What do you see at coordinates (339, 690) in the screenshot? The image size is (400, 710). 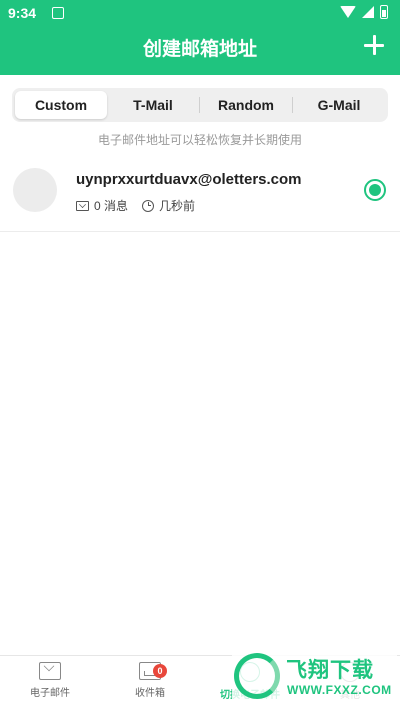 I see `watermark-url: WWW.FXXZ.COM` at bounding box center [339, 690].